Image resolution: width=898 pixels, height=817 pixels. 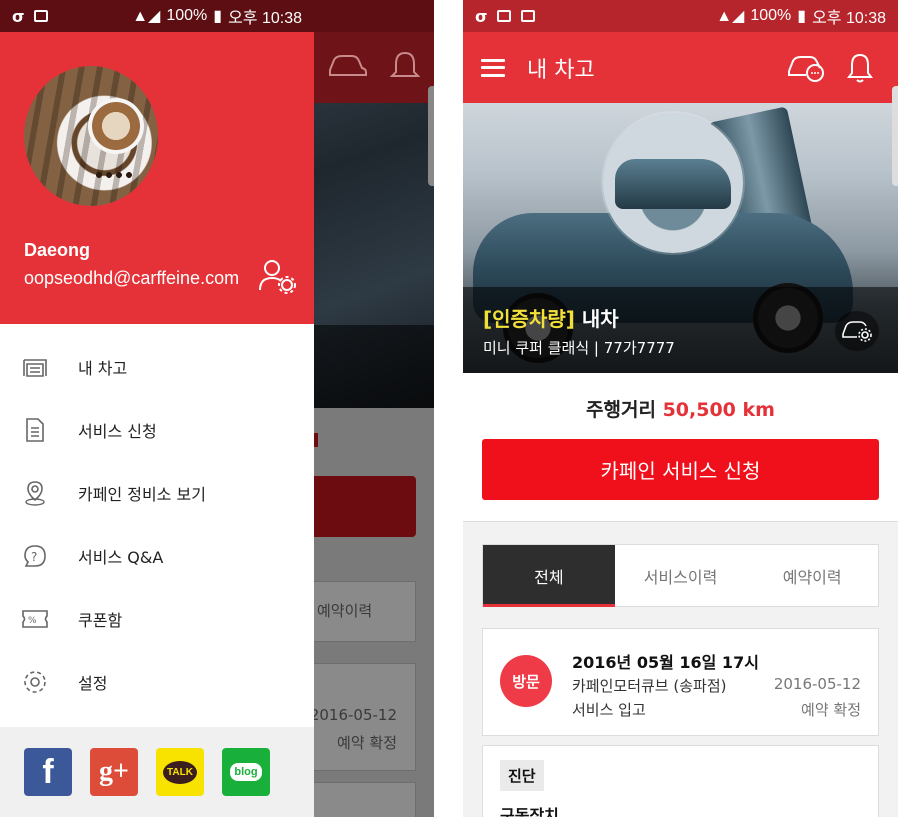 What do you see at coordinates (180, 772) in the screenshot?
I see `kakaotalk-icon: TALK` at bounding box center [180, 772].